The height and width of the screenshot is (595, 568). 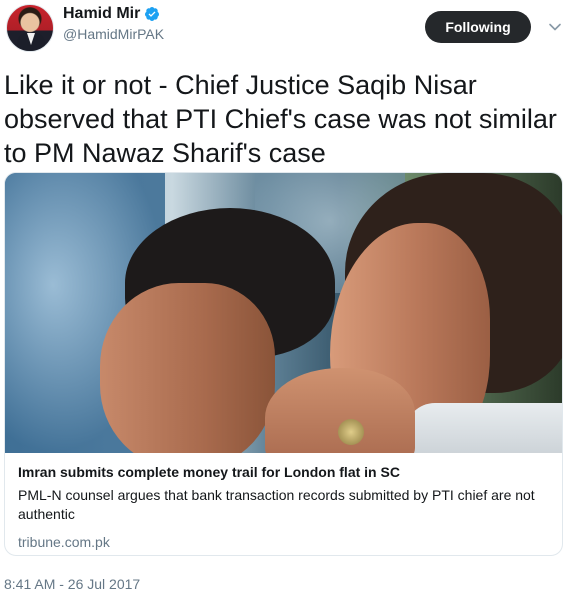 I want to click on avatar, so click(x=30, y=28).